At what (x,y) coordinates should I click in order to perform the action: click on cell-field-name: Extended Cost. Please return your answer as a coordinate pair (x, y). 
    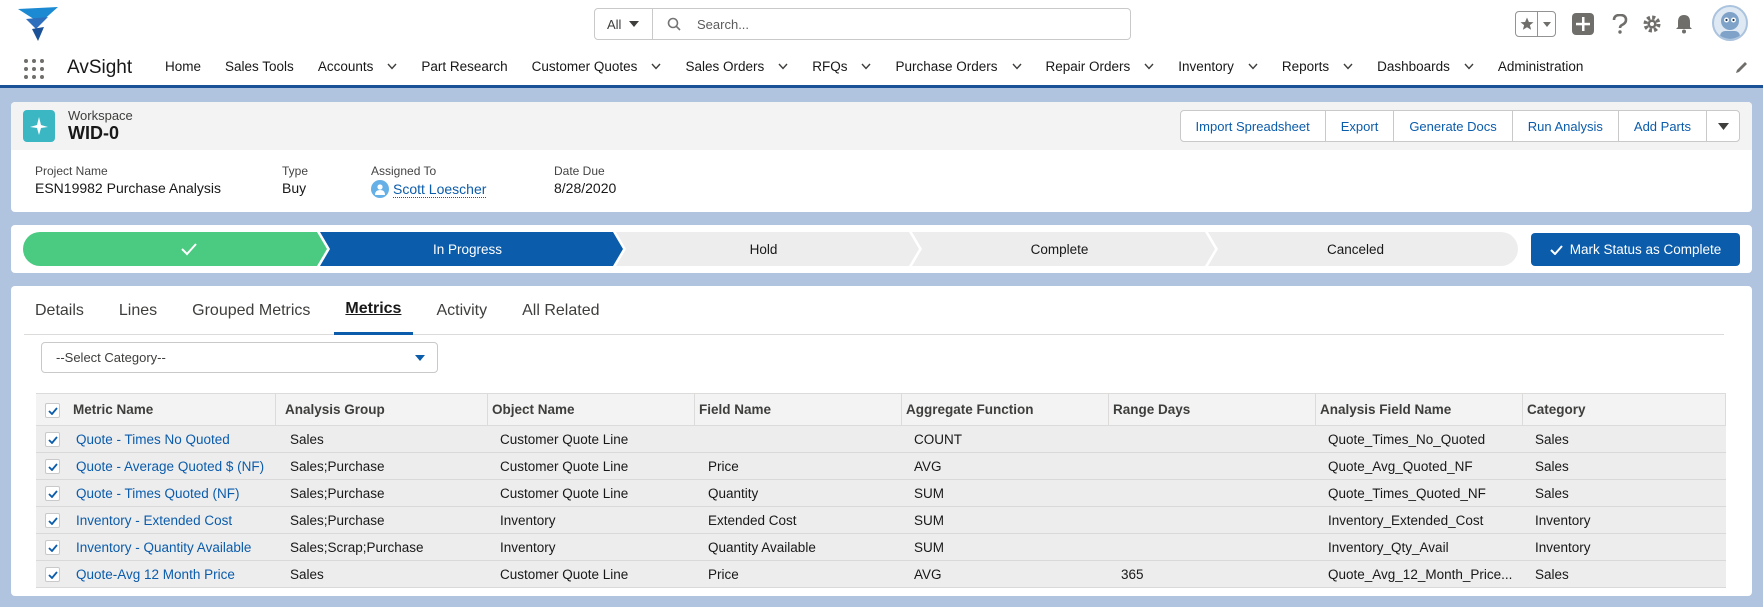
    Looking at the image, I should click on (752, 520).